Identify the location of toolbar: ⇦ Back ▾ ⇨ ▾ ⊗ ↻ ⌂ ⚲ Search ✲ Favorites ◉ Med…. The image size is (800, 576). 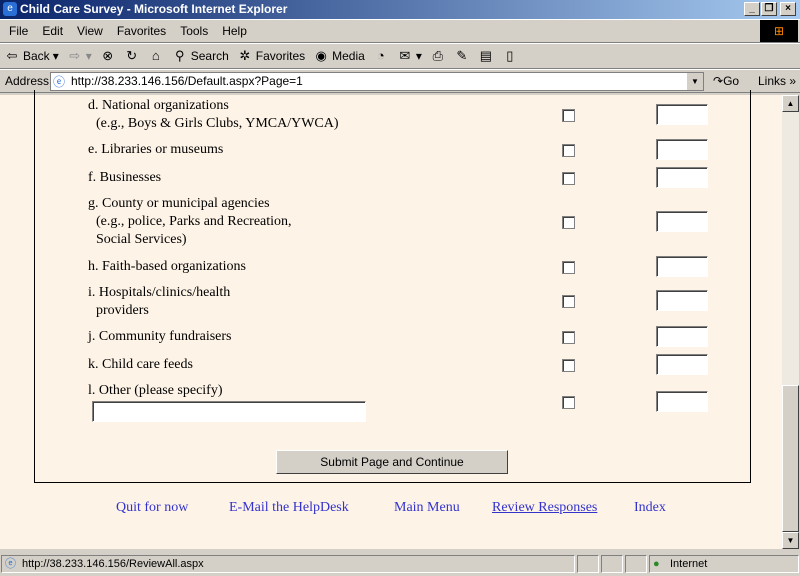
(400, 56).